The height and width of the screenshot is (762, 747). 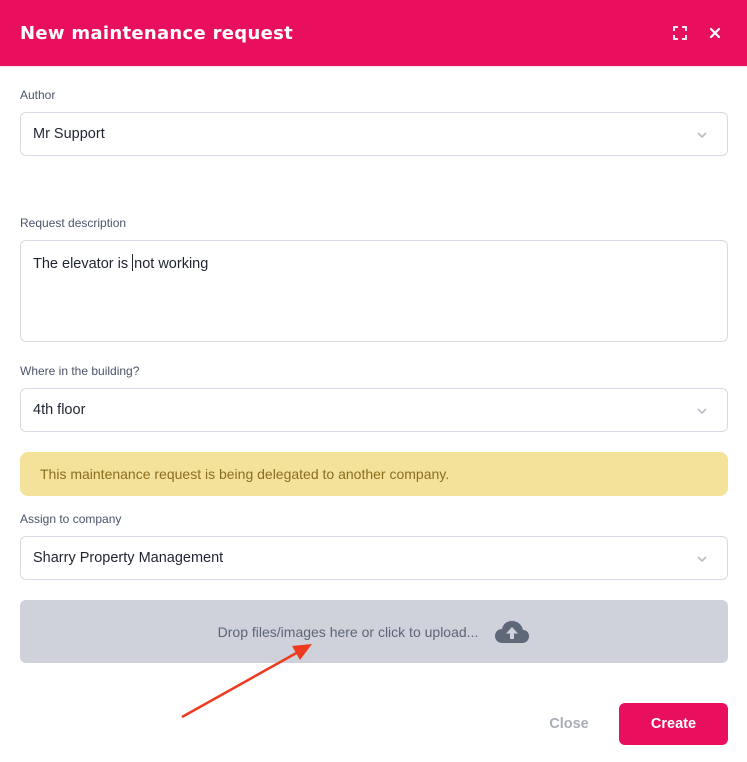 I want to click on modal-title: New maintenance request, so click(x=156, y=33).